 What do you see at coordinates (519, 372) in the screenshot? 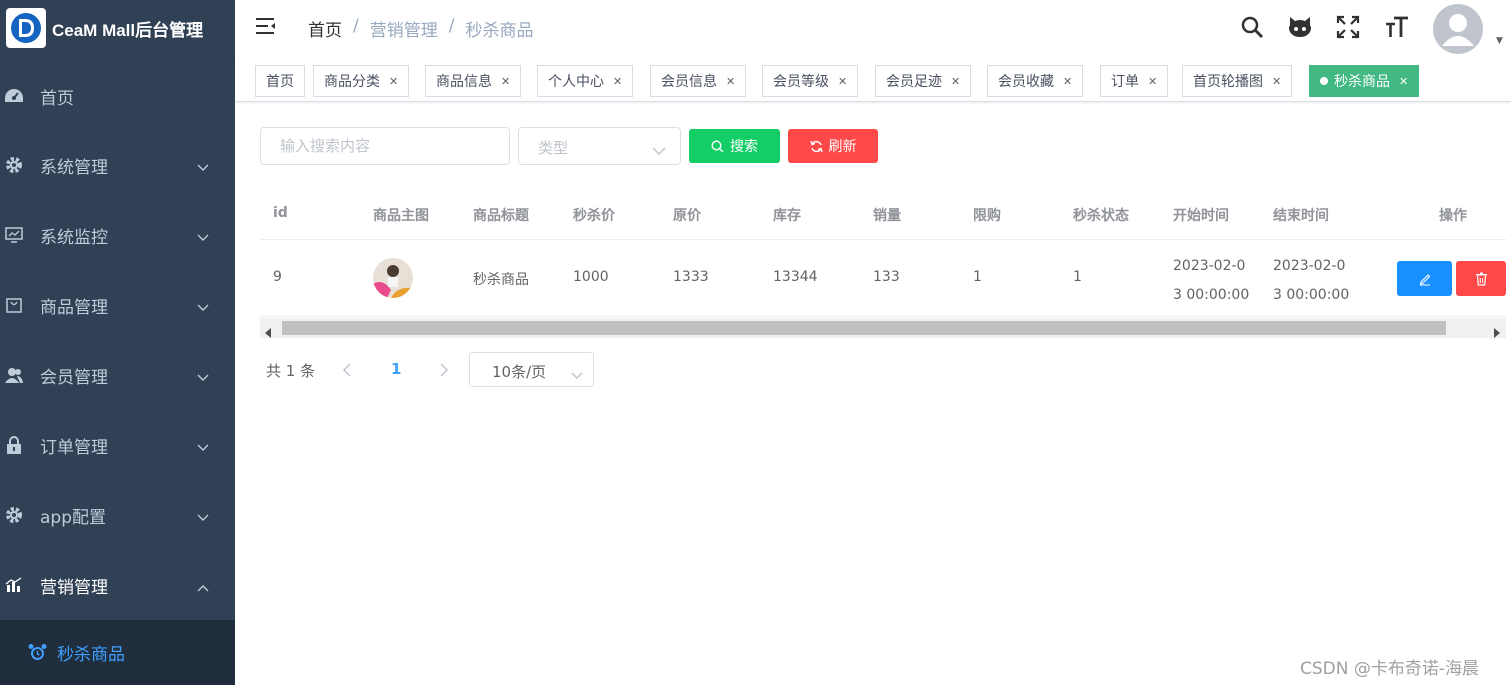
I see `page-size-label: 10条/页` at bounding box center [519, 372].